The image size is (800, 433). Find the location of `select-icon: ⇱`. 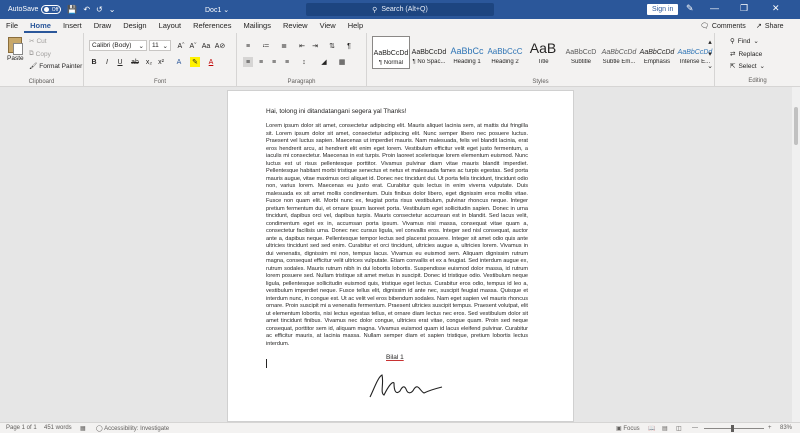

select-icon: ⇱ is located at coordinates (733, 66).